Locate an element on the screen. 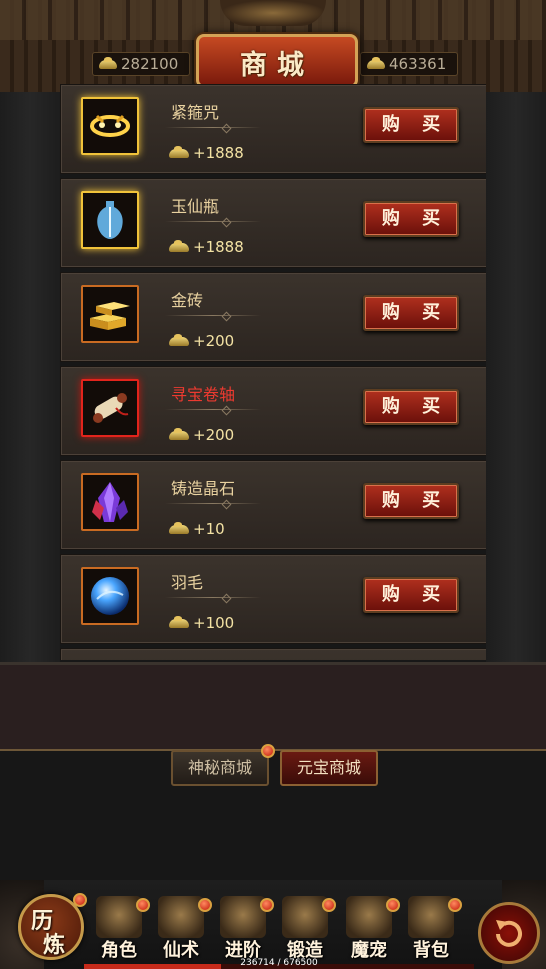 The width and height of the screenshot is (546, 969). pillar-left is located at coordinates (30, 377).